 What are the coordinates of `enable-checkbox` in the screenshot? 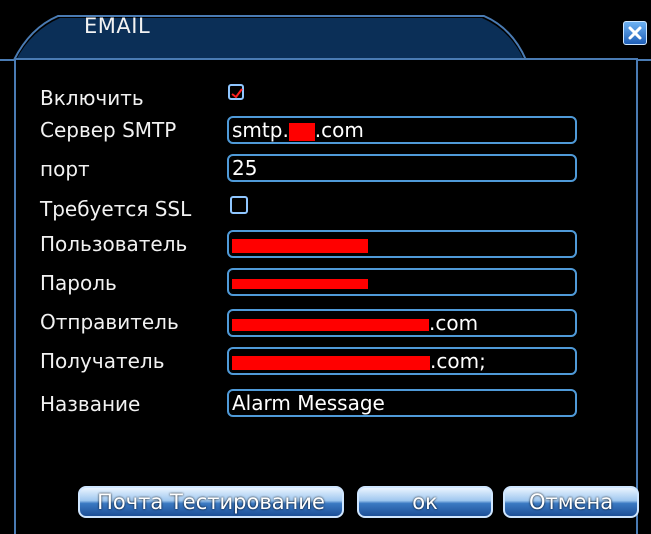 It's located at (236, 92).